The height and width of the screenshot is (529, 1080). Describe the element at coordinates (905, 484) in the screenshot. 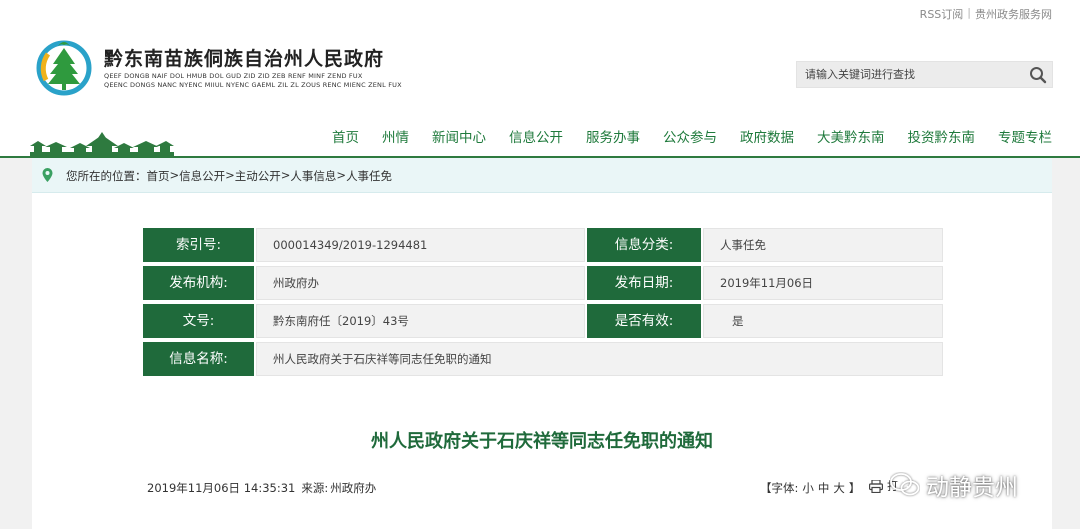

I see `wechat-icon` at that location.